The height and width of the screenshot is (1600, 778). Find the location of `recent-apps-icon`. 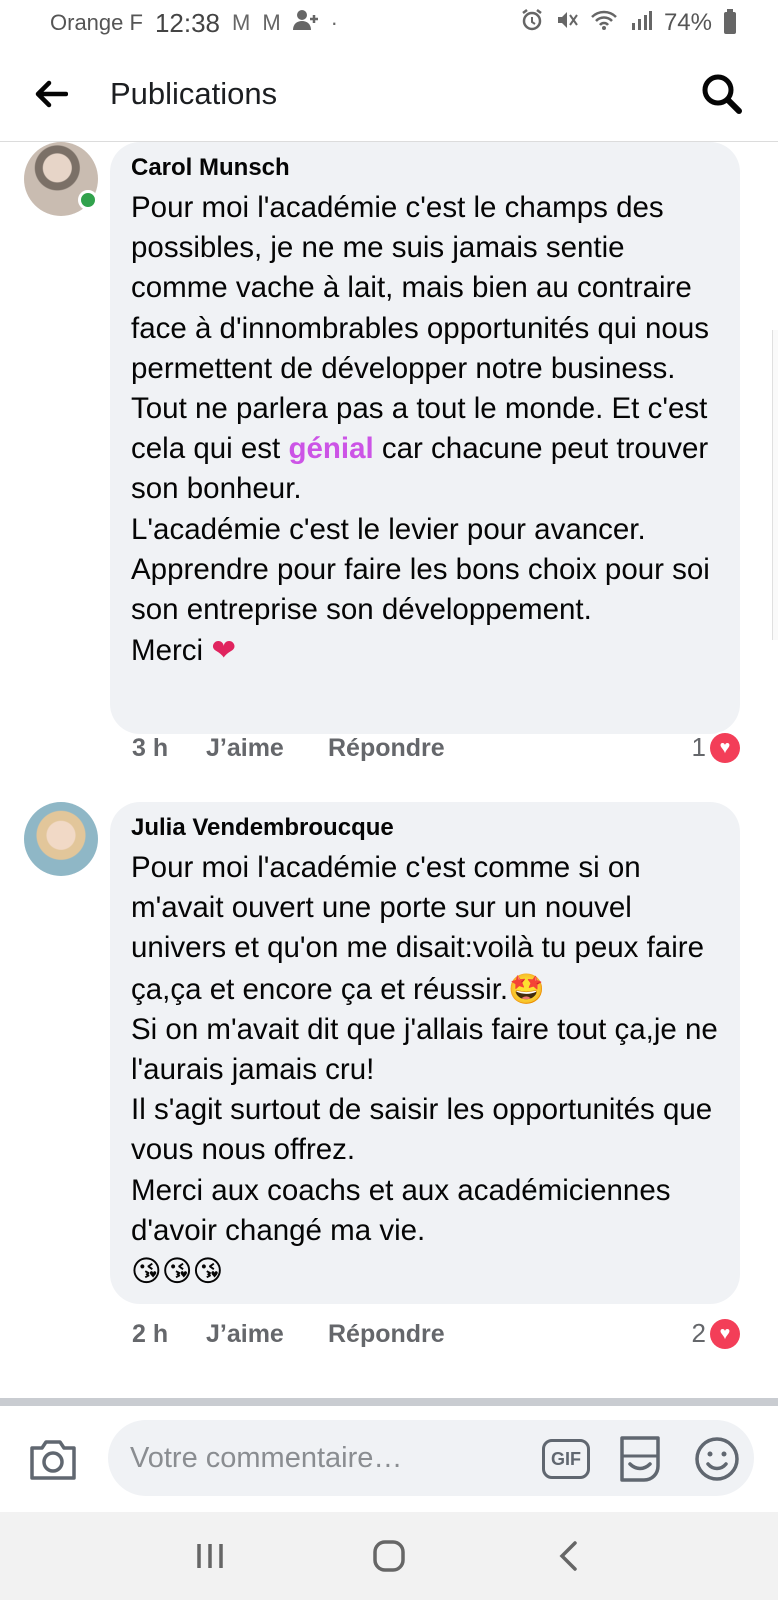

recent-apps-icon is located at coordinates (209, 1556).